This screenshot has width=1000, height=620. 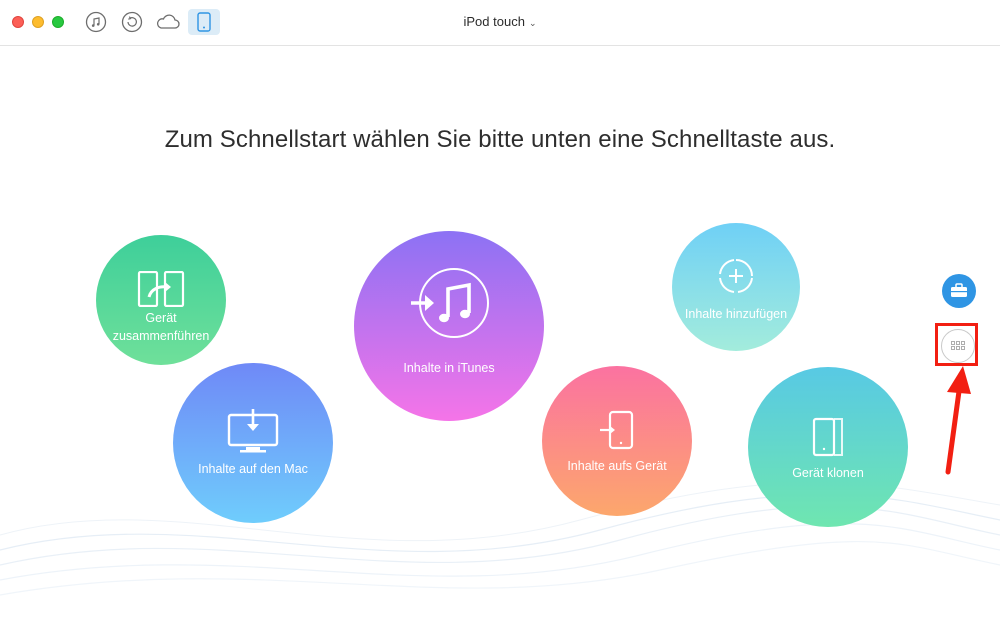 I want to click on merge-devices-icon, so click(x=161, y=289).